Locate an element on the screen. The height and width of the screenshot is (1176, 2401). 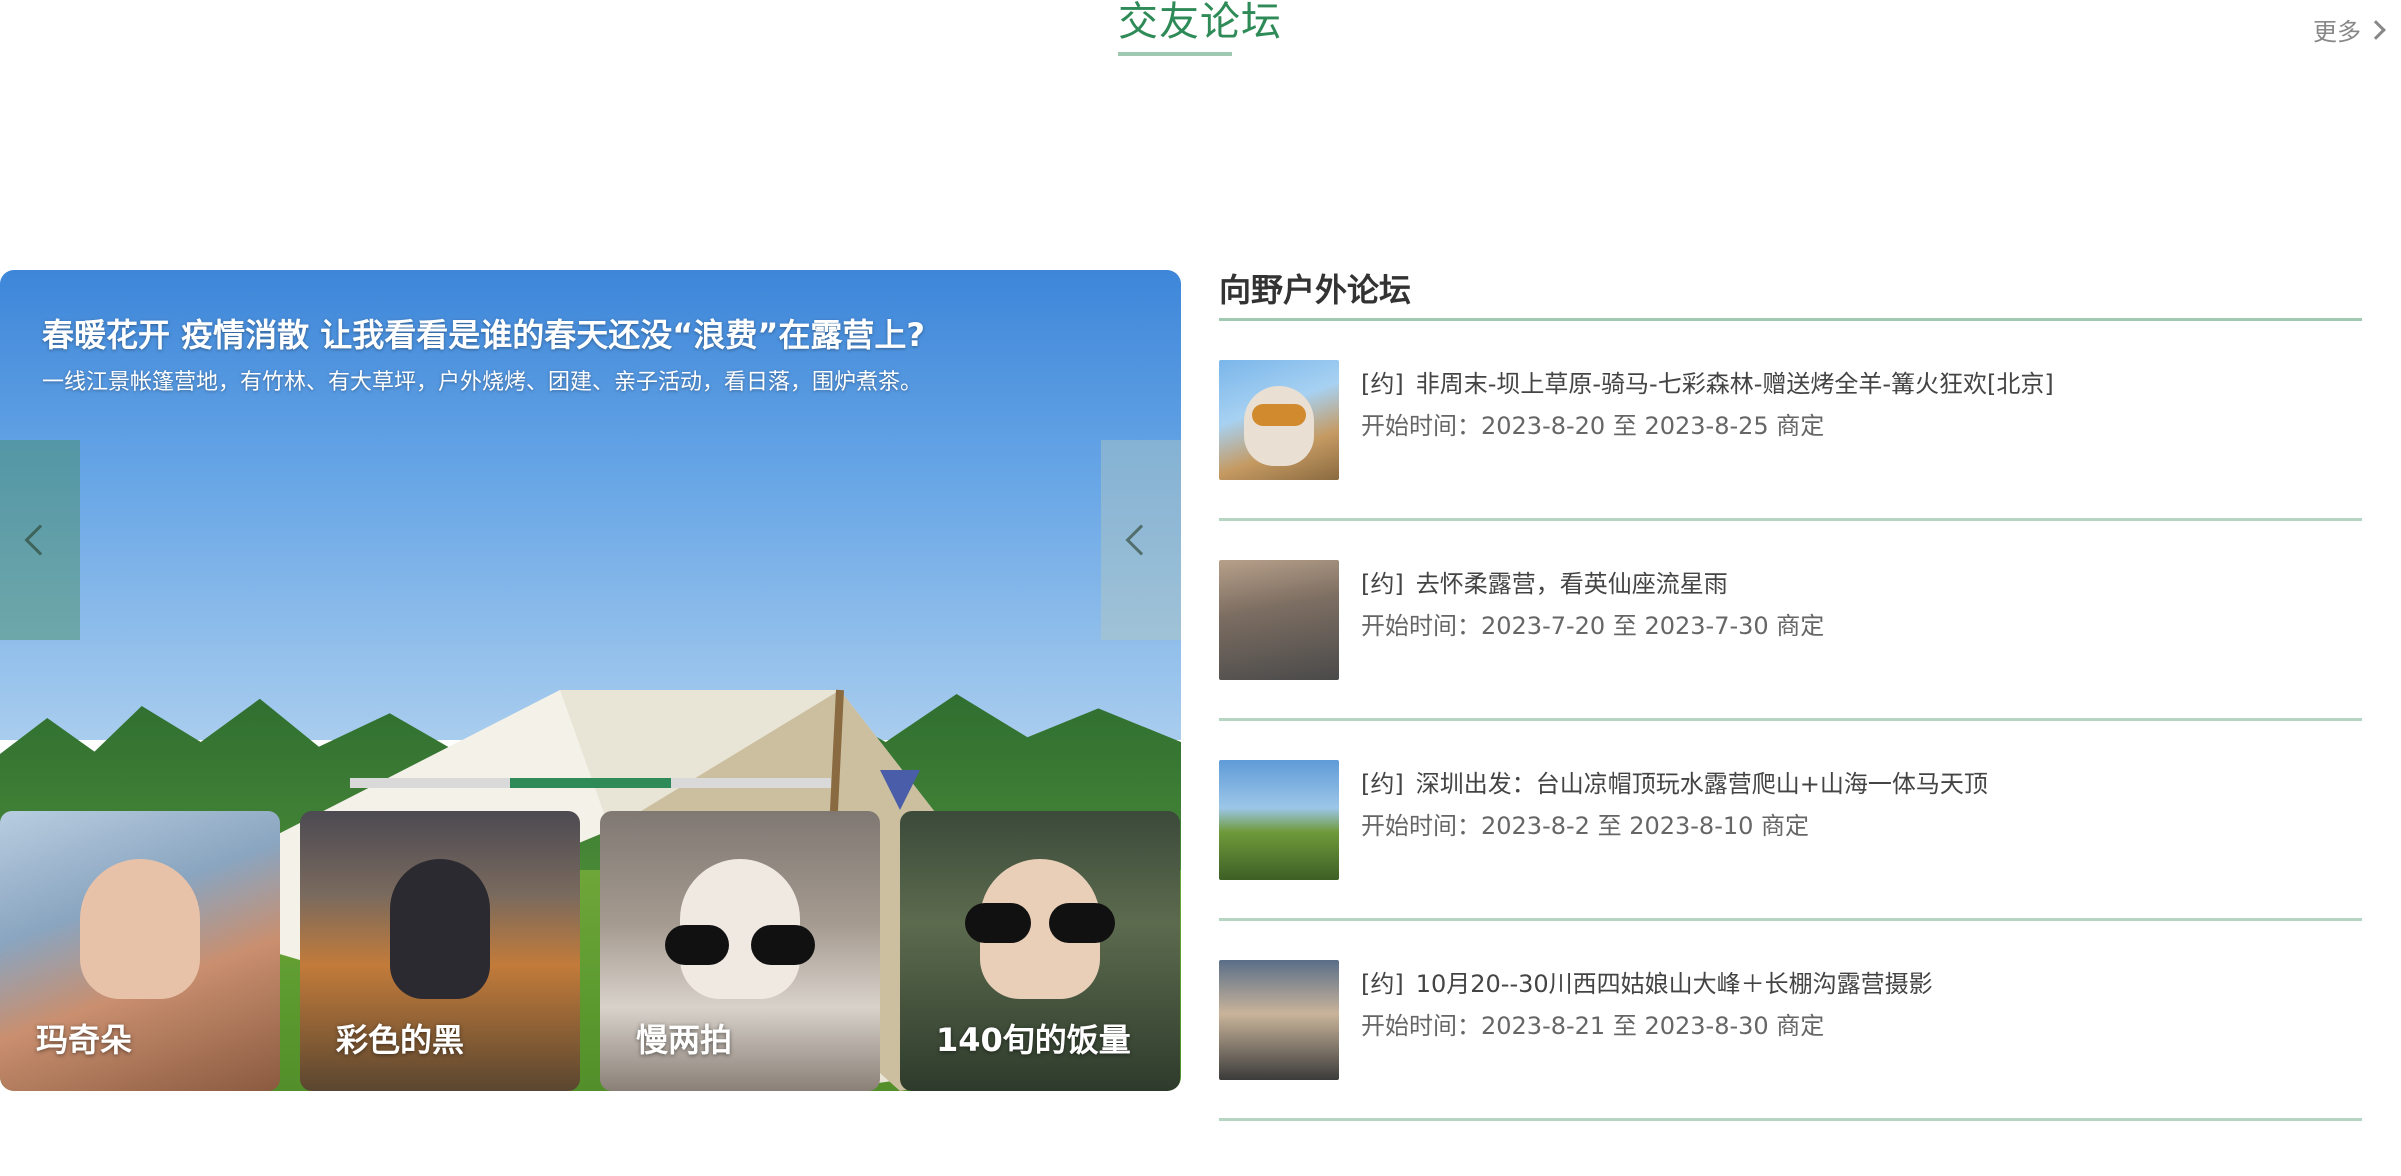
post-title-text: 10月20--30川西四姑娘山大峰＋长棚沟露营摄影 is located at coordinates (1674, 984).